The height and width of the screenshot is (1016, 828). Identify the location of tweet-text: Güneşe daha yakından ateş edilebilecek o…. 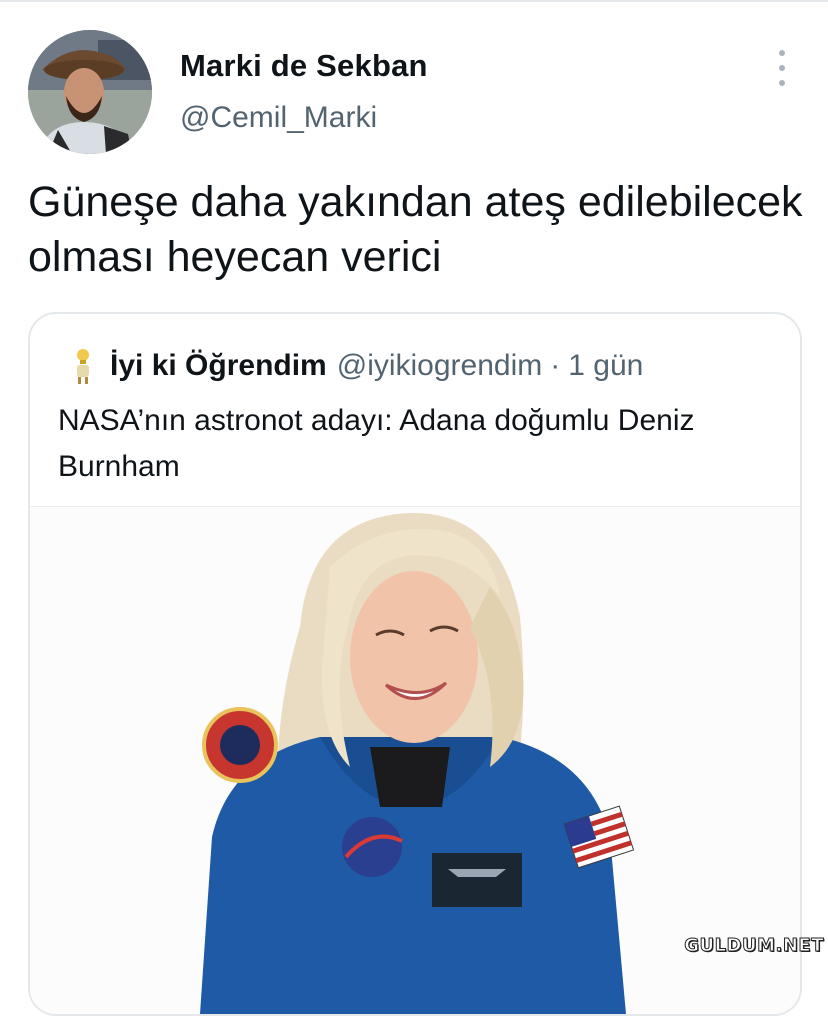
(415, 229).